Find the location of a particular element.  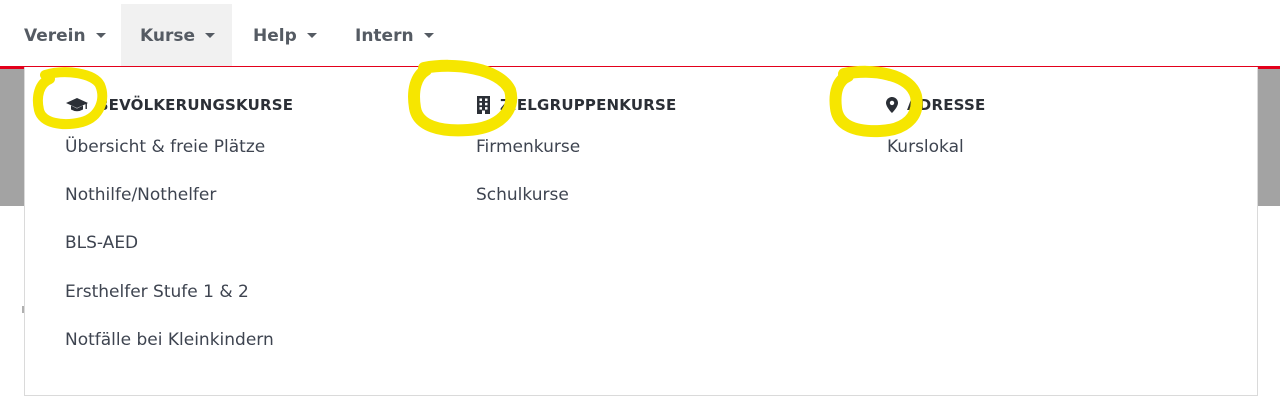

nav-item-intern: Intern is located at coordinates (394, 35).